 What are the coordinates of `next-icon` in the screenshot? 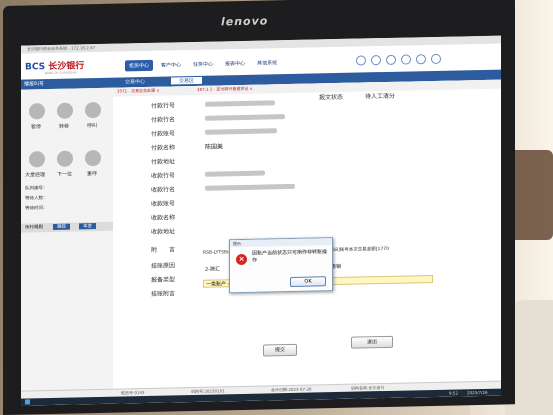 It's located at (65, 158).